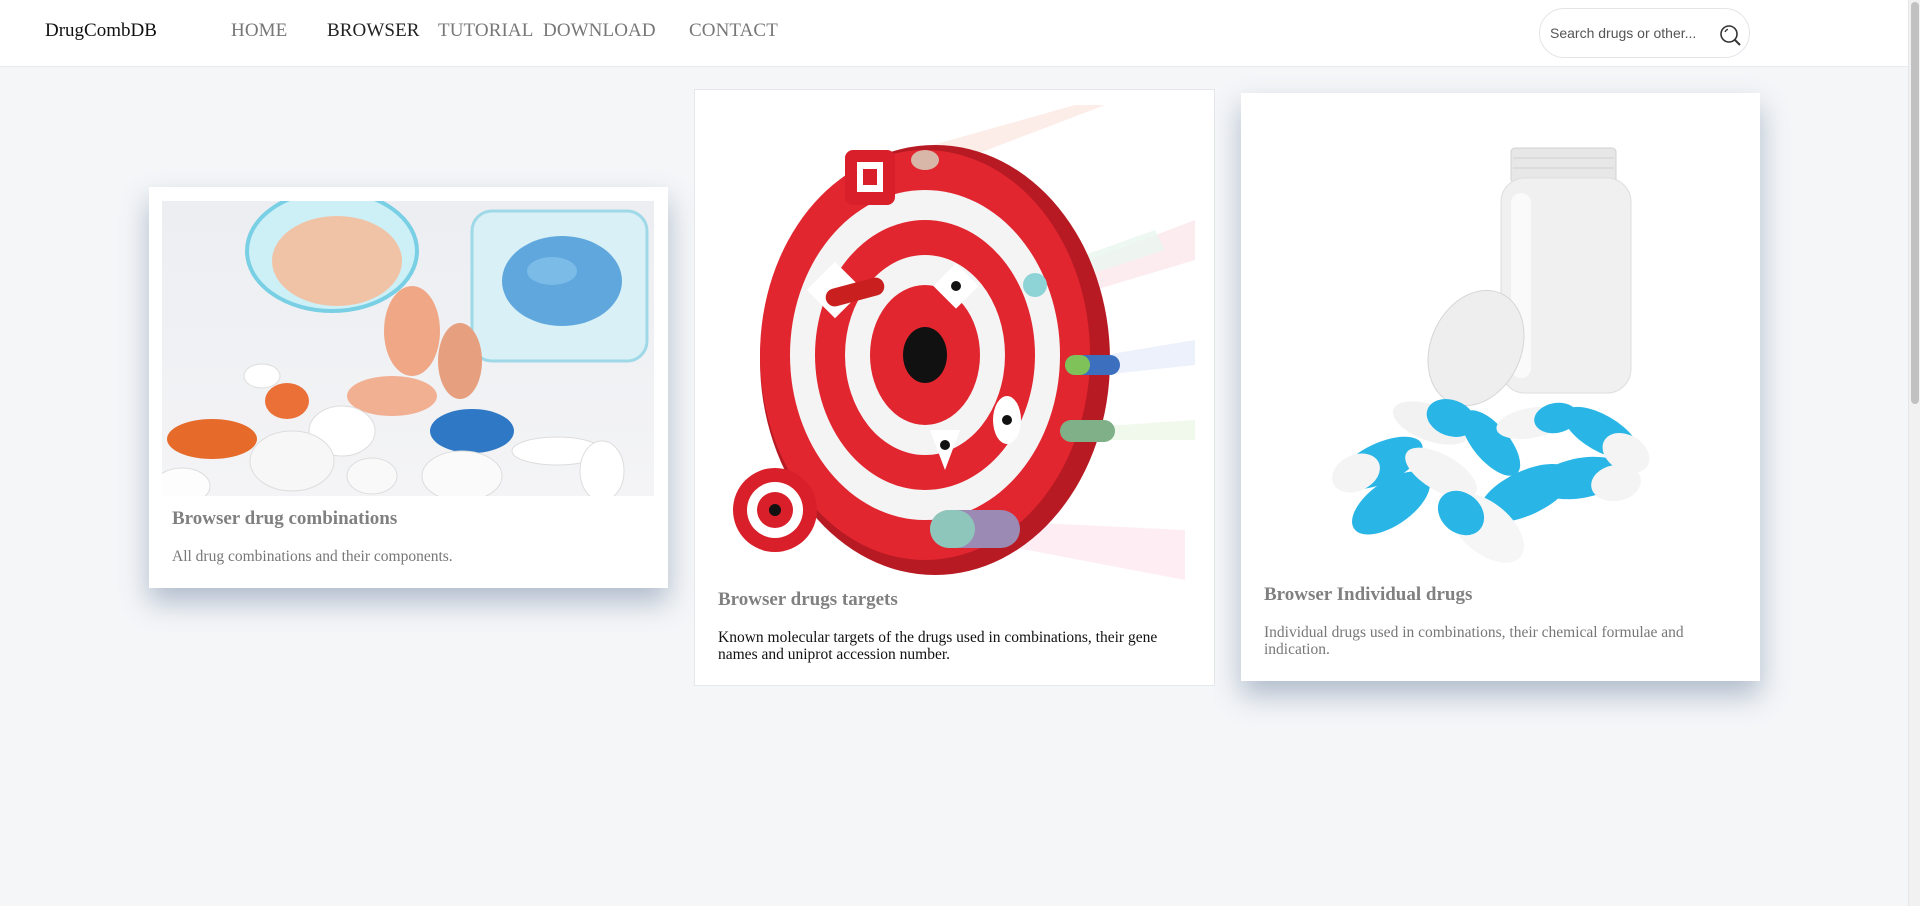 This screenshot has height=906, width=1920. I want to click on nav-home: HOME, so click(259, 31).